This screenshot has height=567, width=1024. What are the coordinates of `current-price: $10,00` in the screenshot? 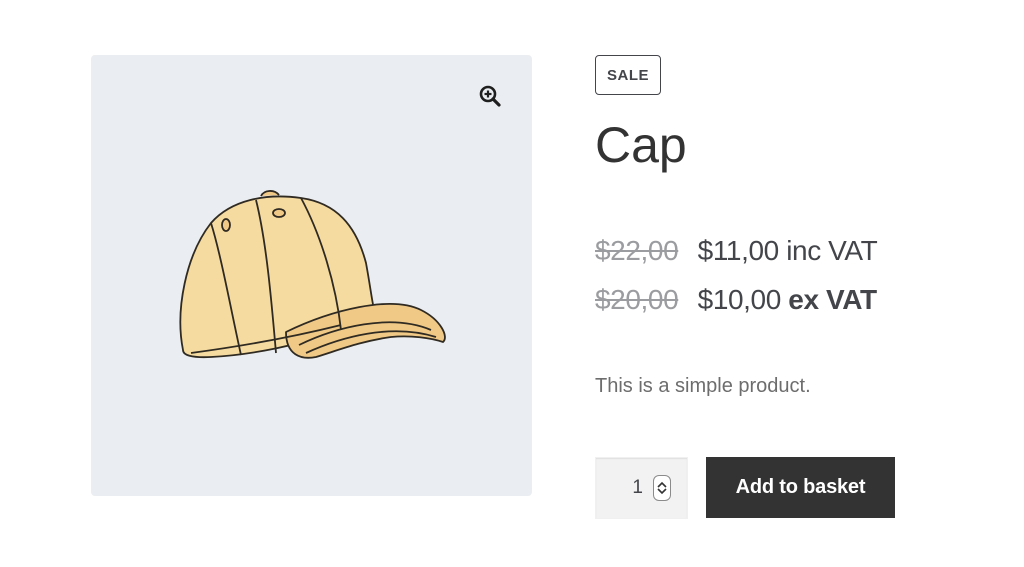 It's located at (739, 299).